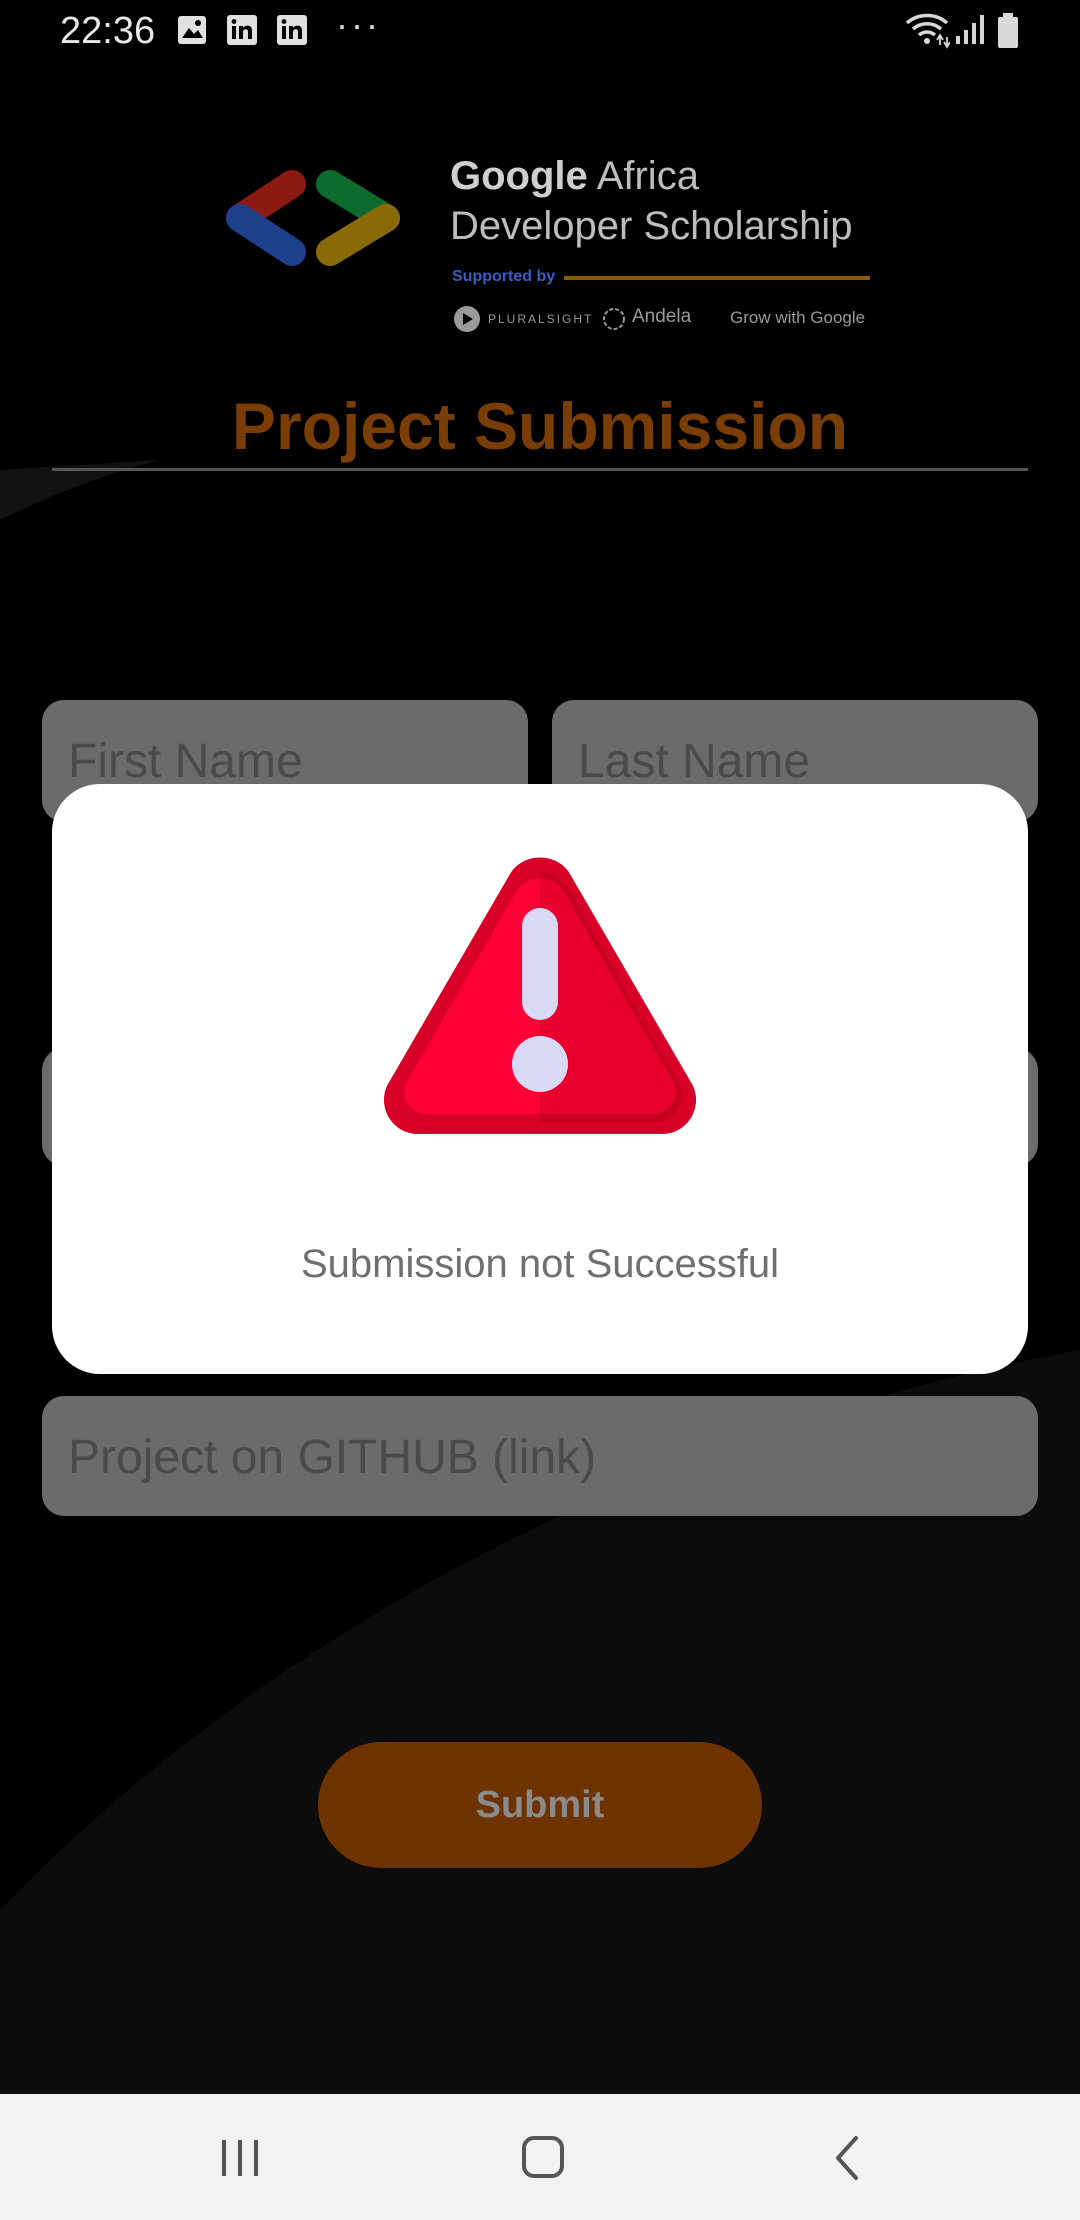 Image resolution: width=1080 pixels, height=2220 pixels. What do you see at coordinates (540, 1805) in the screenshot?
I see `submit-button: Submit` at bounding box center [540, 1805].